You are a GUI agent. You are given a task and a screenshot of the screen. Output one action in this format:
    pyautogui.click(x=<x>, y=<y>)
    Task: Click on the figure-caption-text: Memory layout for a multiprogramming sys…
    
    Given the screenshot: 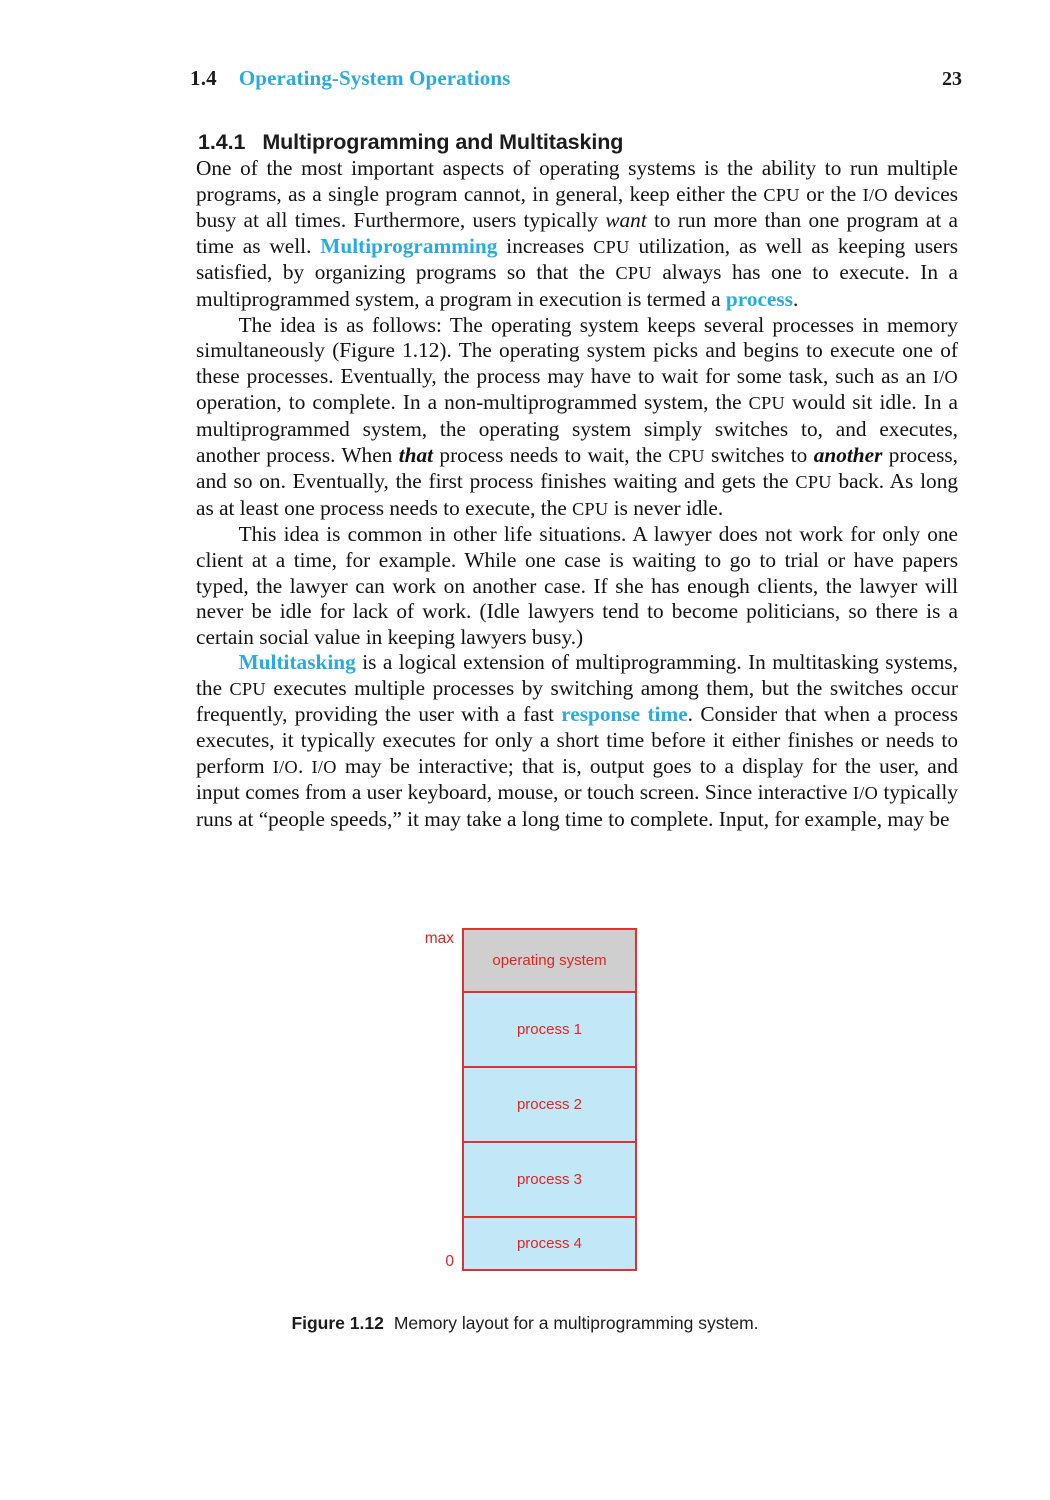 What is the action you would take?
    pyautogui.click(x=576, y=1323)
    